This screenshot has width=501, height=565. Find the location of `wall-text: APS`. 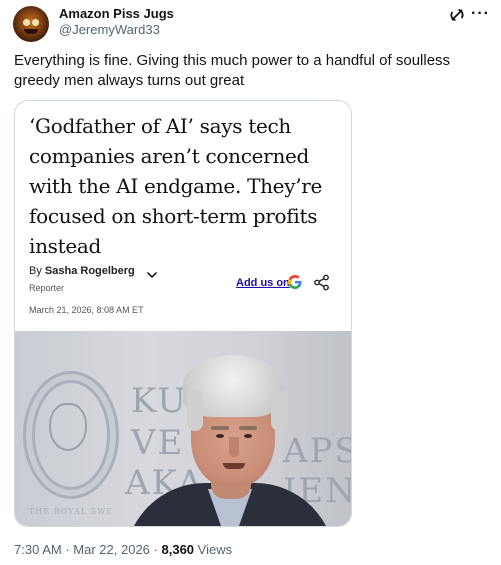

wall-text: APS is located at coordinates (317, 451).